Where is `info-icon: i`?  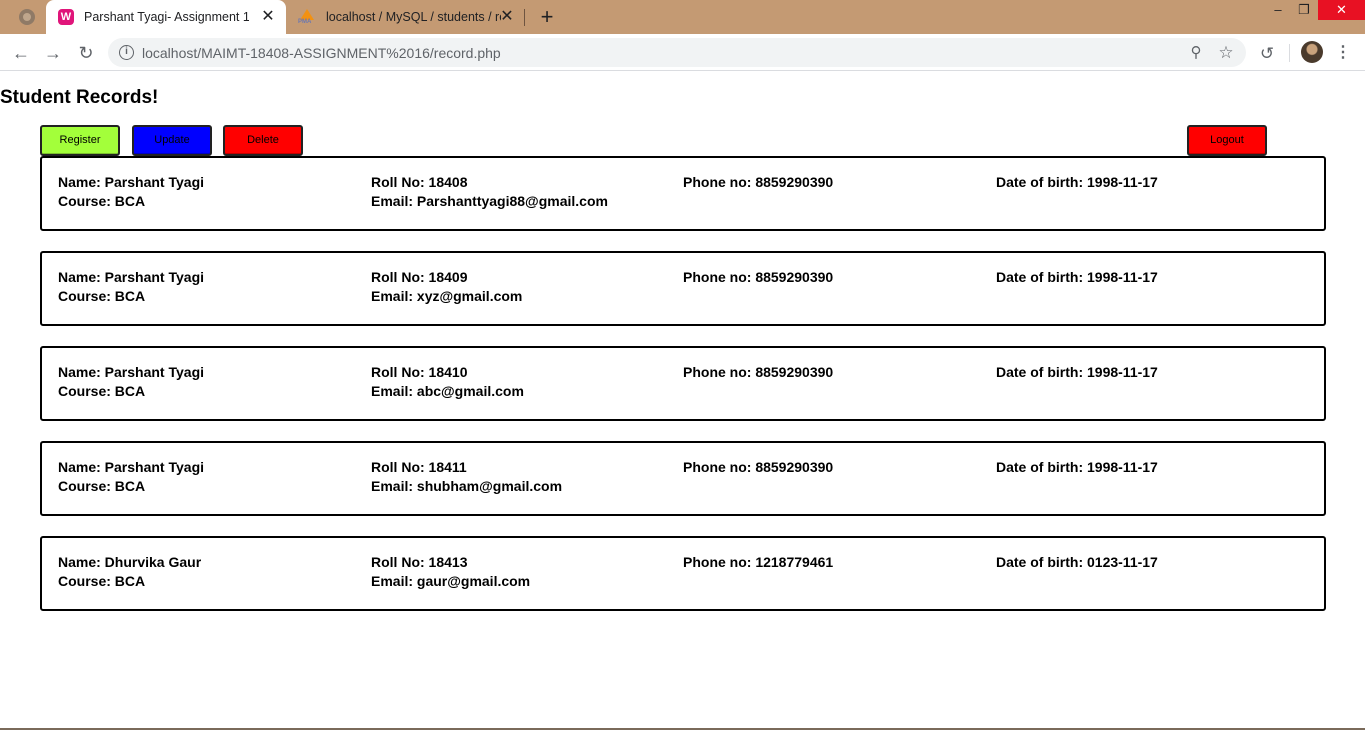 info-icon: i is located at coordinates (126, 52).